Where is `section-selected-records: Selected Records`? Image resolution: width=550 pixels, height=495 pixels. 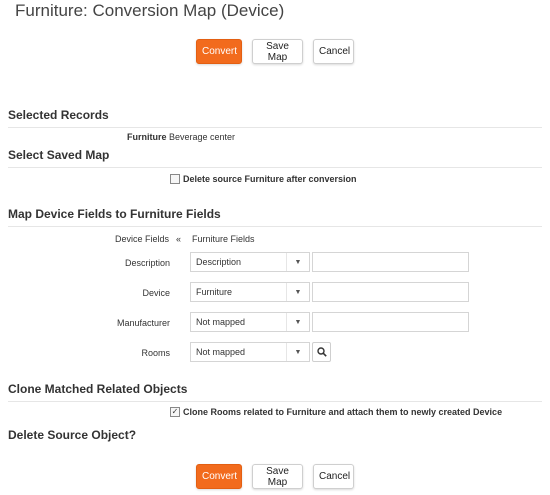
section-selected-records: Selected Records is located at coordinates (275, 118).